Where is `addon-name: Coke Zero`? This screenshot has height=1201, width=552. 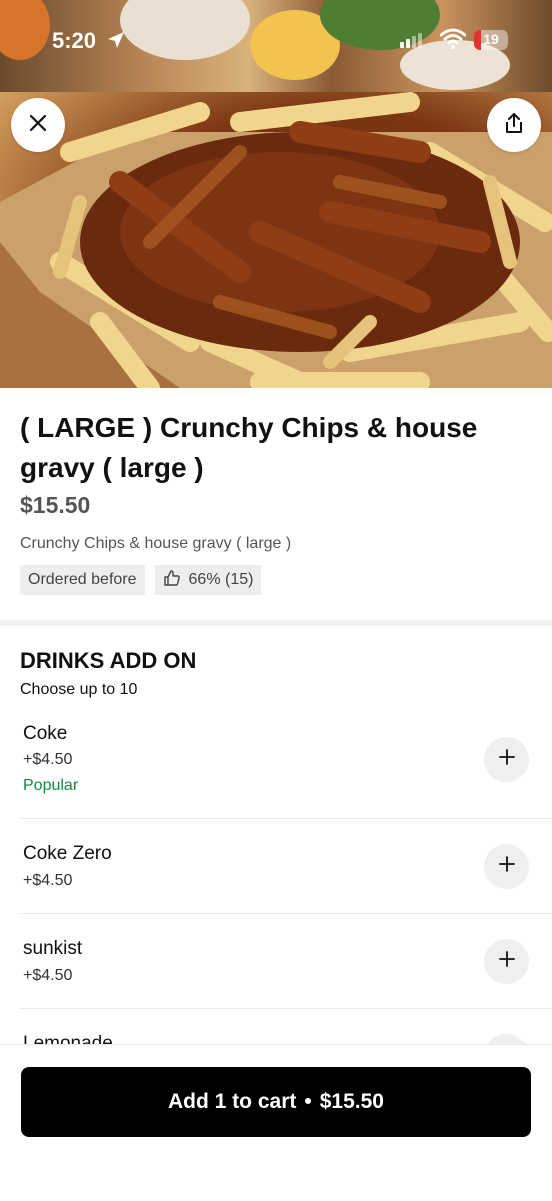
addon-name: Coke Zero is located at coordinates (67, 853).